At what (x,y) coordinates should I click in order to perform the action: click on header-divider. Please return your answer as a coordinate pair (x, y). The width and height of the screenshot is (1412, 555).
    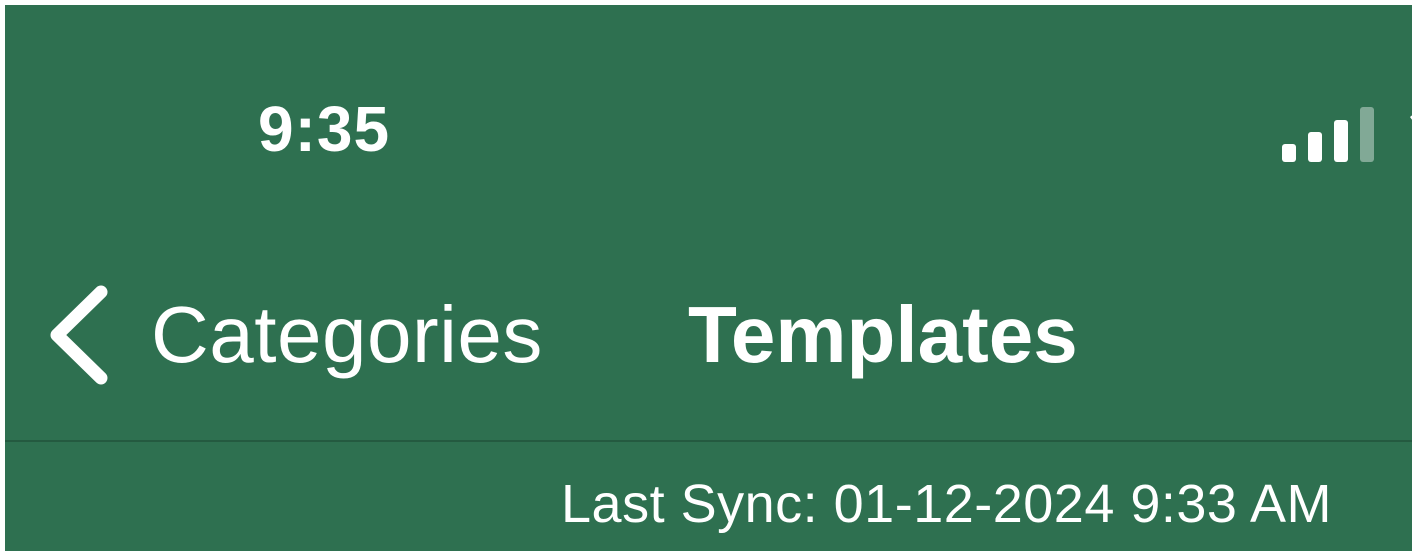
    Looking at the image, I should click on (708, 441).